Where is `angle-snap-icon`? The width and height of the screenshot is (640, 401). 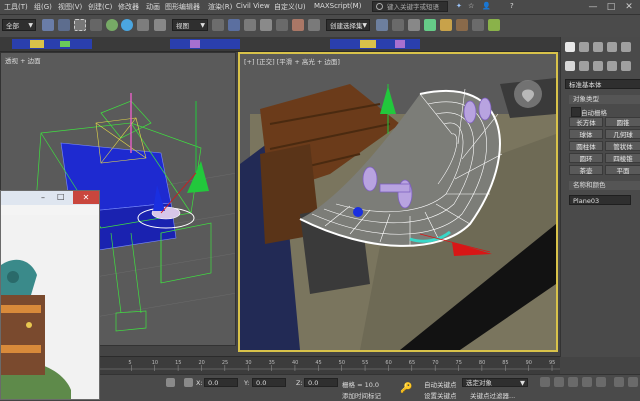
angle-snap-icon is located at coordinates (250, 25).